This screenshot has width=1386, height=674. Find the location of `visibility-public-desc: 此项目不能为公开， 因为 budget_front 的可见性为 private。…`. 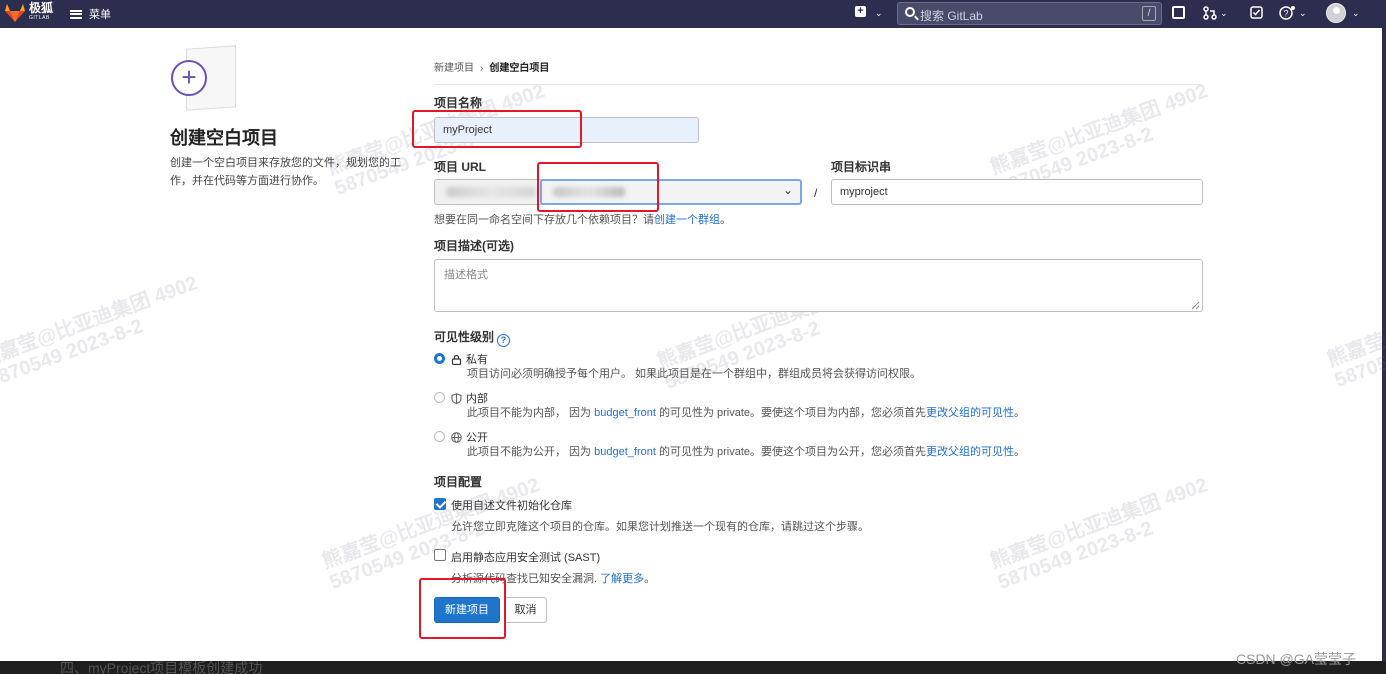

visibility-public-desc: 此项目不能为公开， 因为 budget_front 的可见性为 private。… is located at coordinates (746, 452).